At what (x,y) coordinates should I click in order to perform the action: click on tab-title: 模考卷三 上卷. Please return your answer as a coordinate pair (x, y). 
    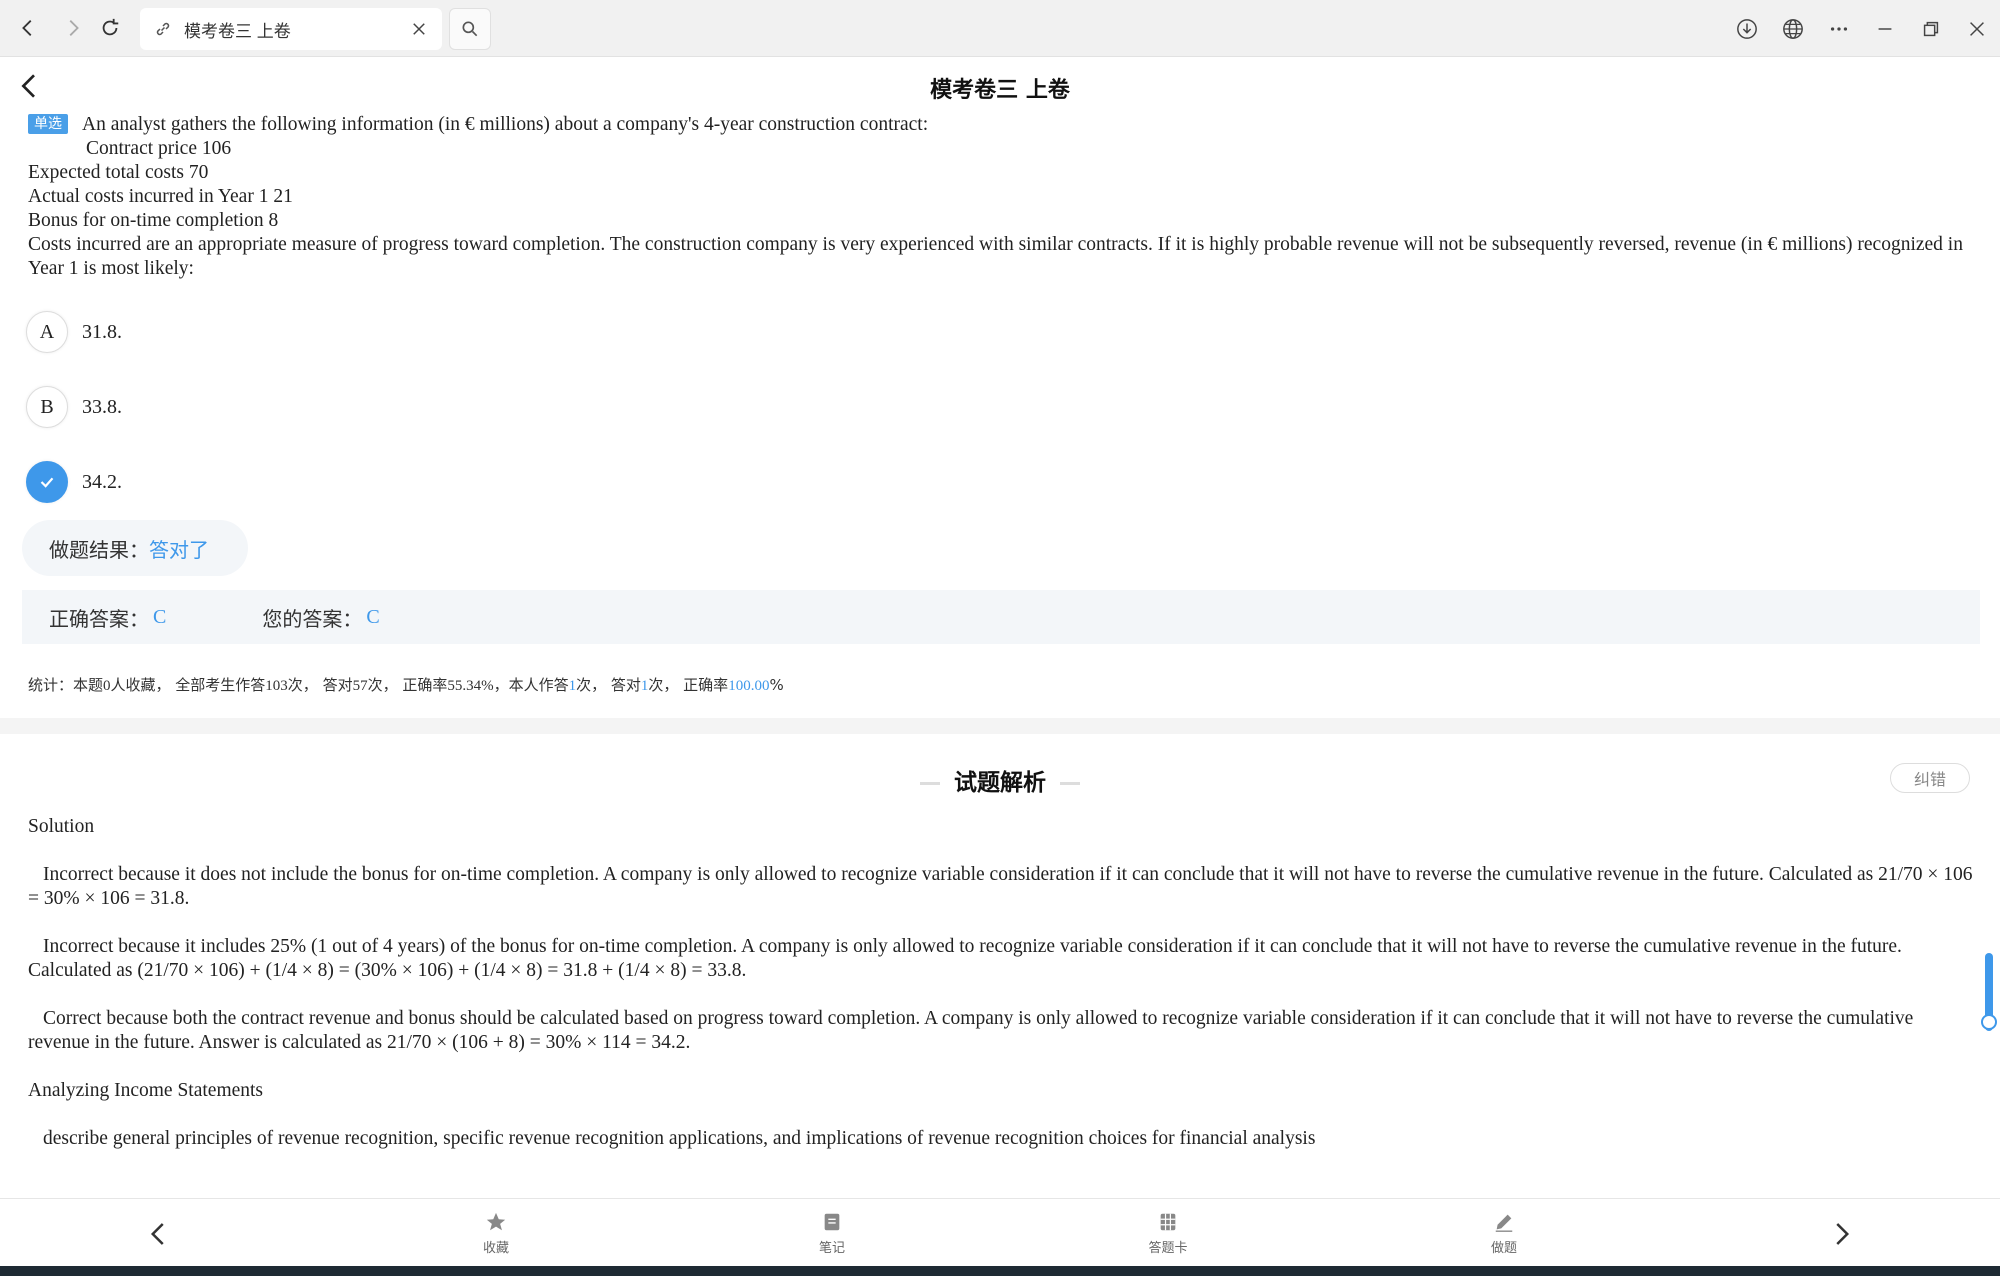
    Looking at the image, I should click on (237, 31).